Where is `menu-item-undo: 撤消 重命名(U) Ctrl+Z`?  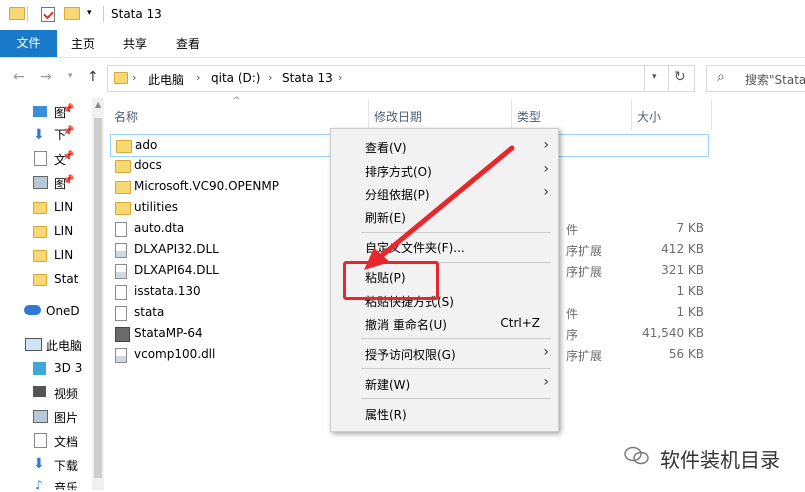
menu-item-undo: 撤消 重命名(U) Ctrl+Z is located at coordinates (444, 324).